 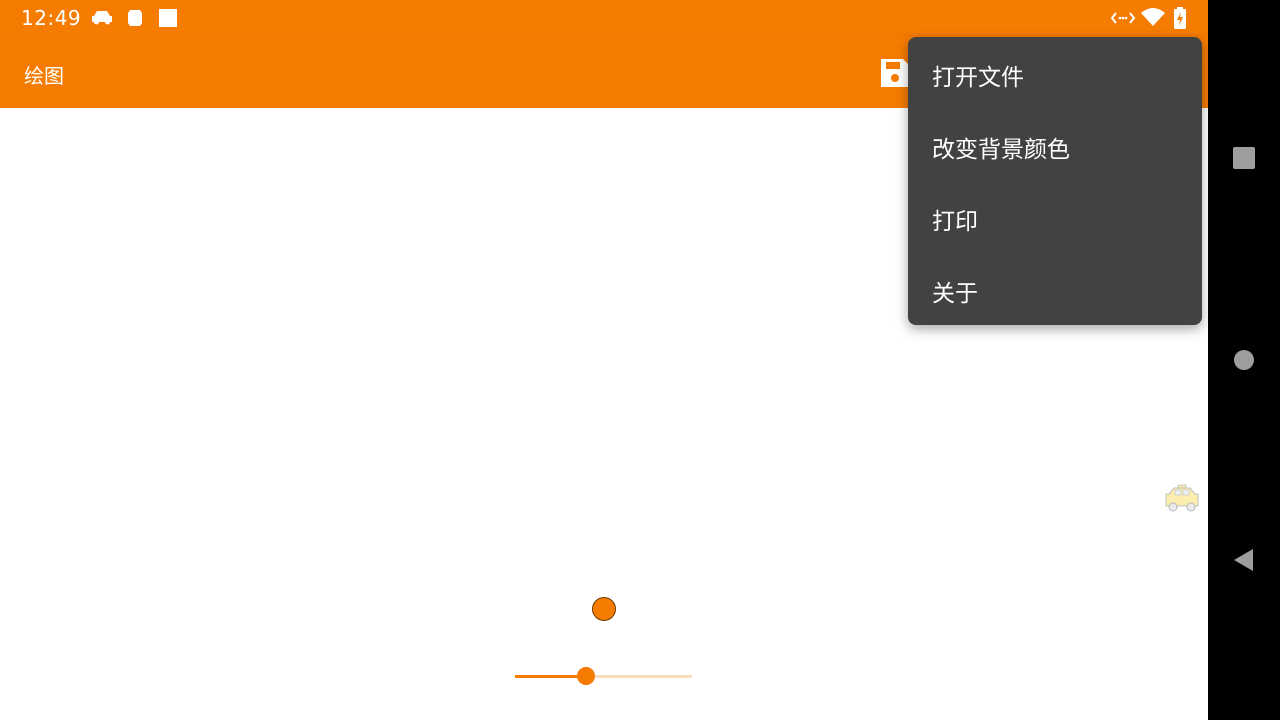 What do you see at coordinates (604, 609) in the screenshot?
I see `brush-preview` at bounding box center [604, 609].